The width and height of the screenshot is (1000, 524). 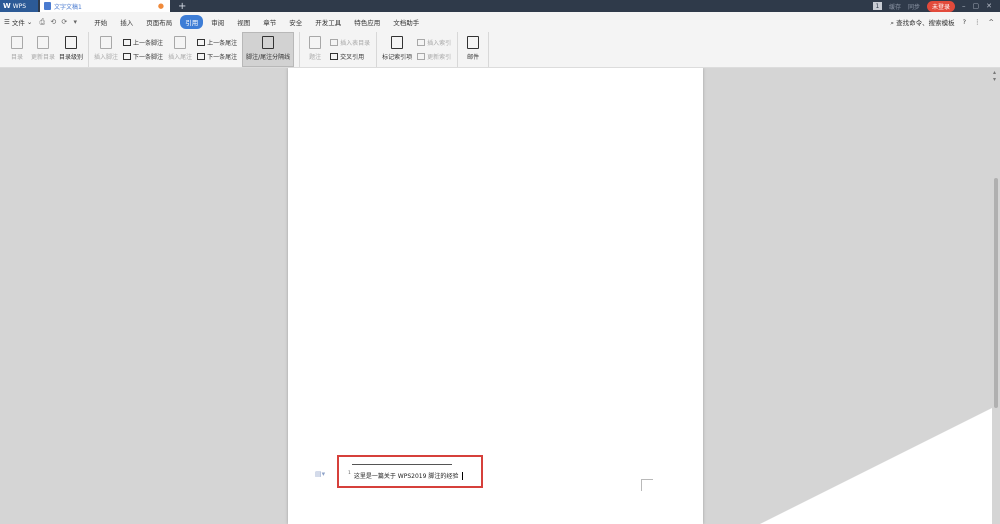 What do you see at coordinates (914, 6) in the screenshot?
I see `sync-button: 同步` at bounding box center [914, 6].